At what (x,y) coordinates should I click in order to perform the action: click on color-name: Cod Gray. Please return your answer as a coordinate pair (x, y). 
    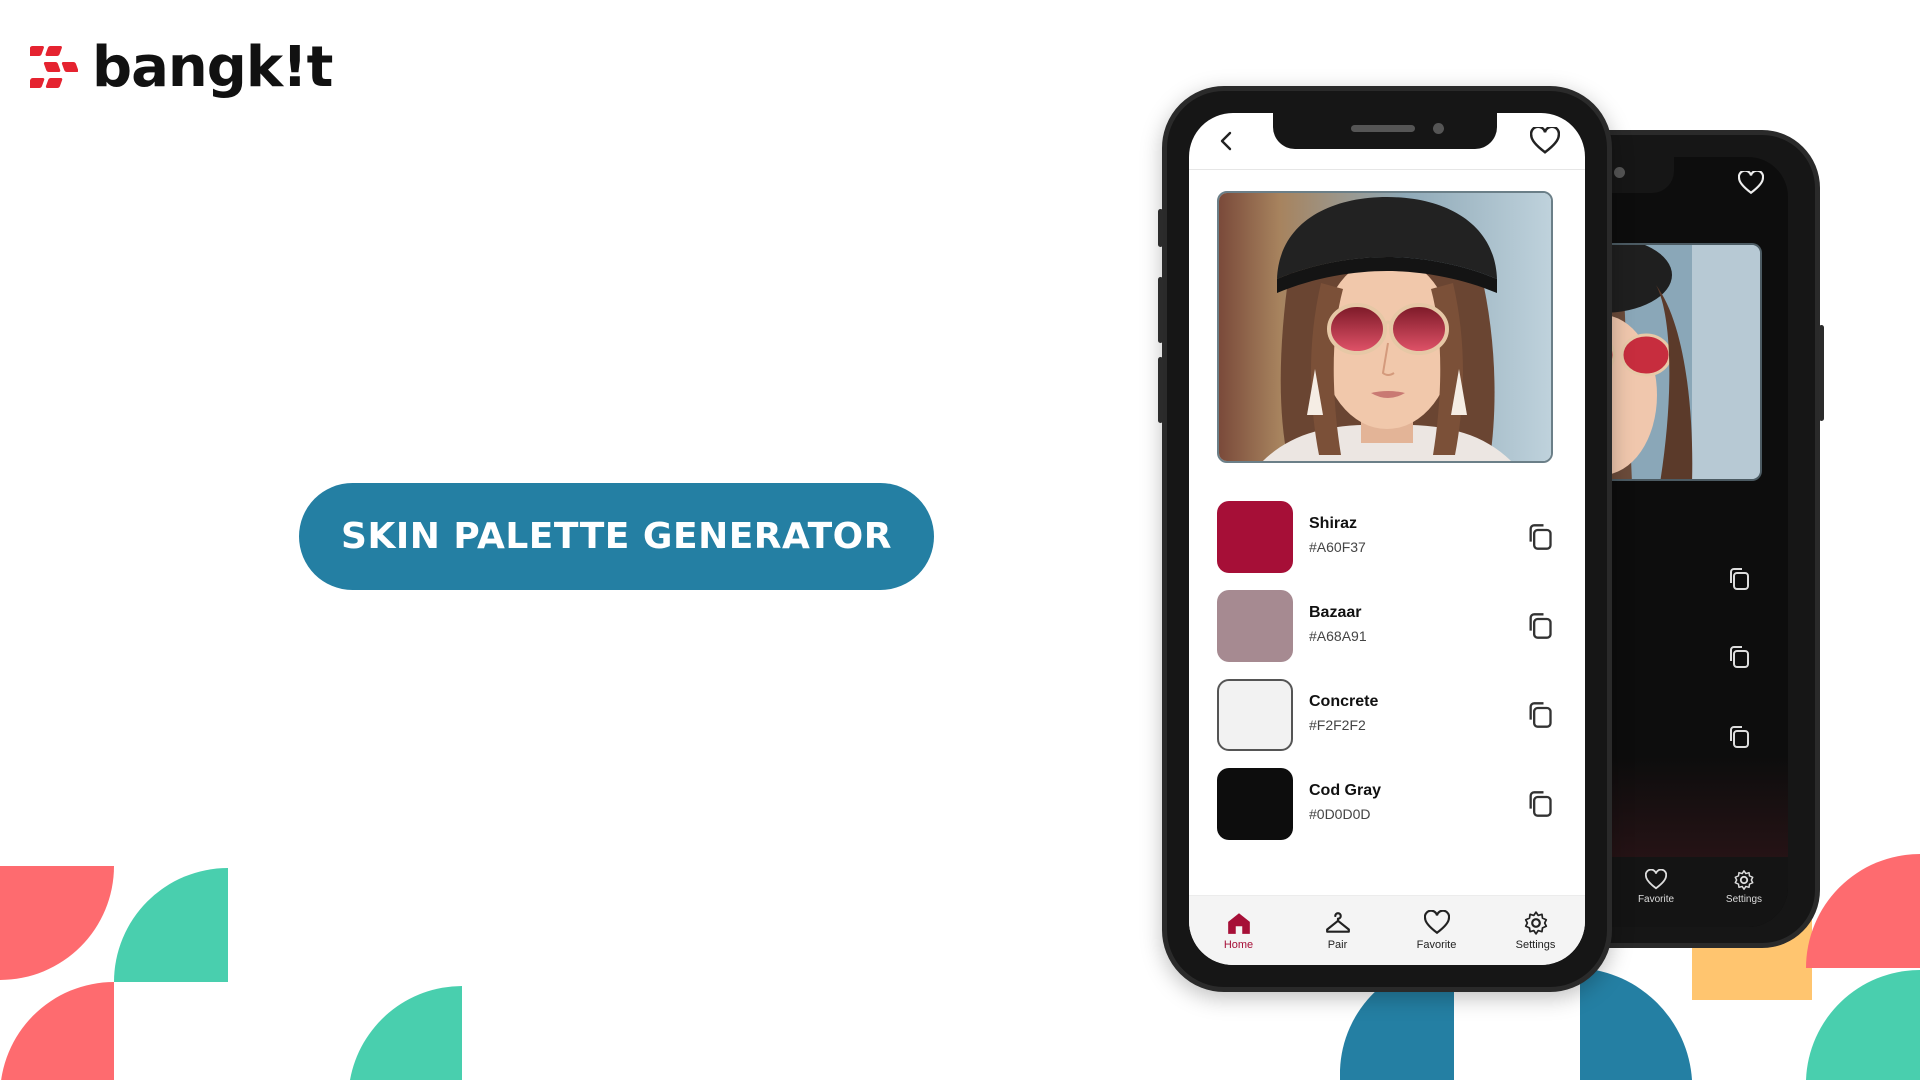
    Looking at the image, I should click on (1345, 790).